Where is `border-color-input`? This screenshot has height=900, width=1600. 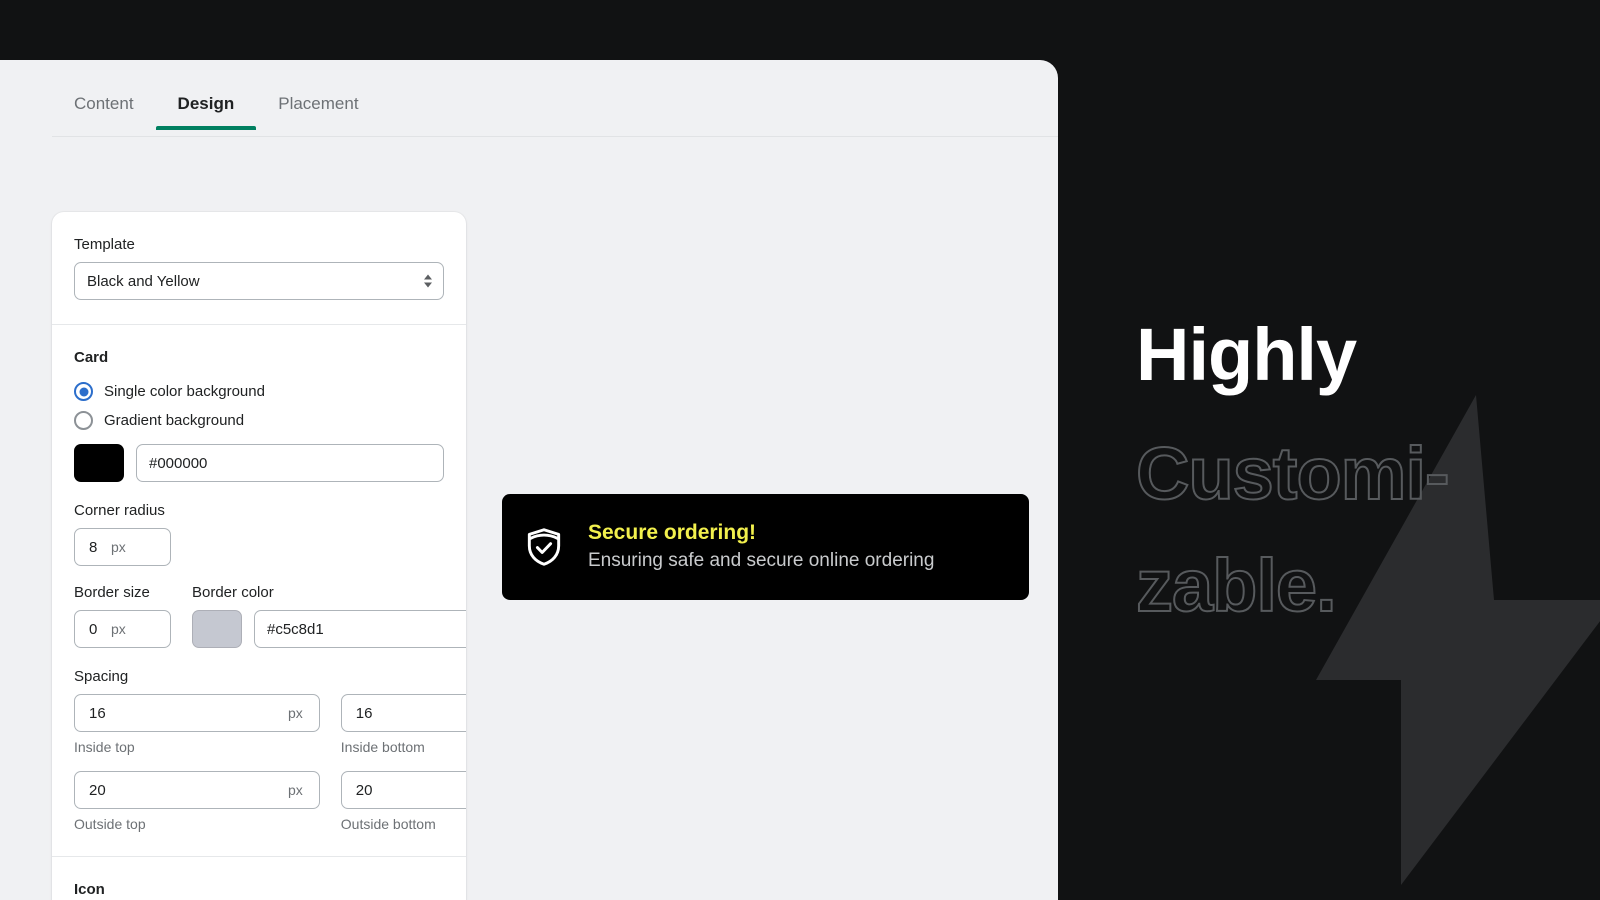 border-color-input is located at coordinates (360, 629).